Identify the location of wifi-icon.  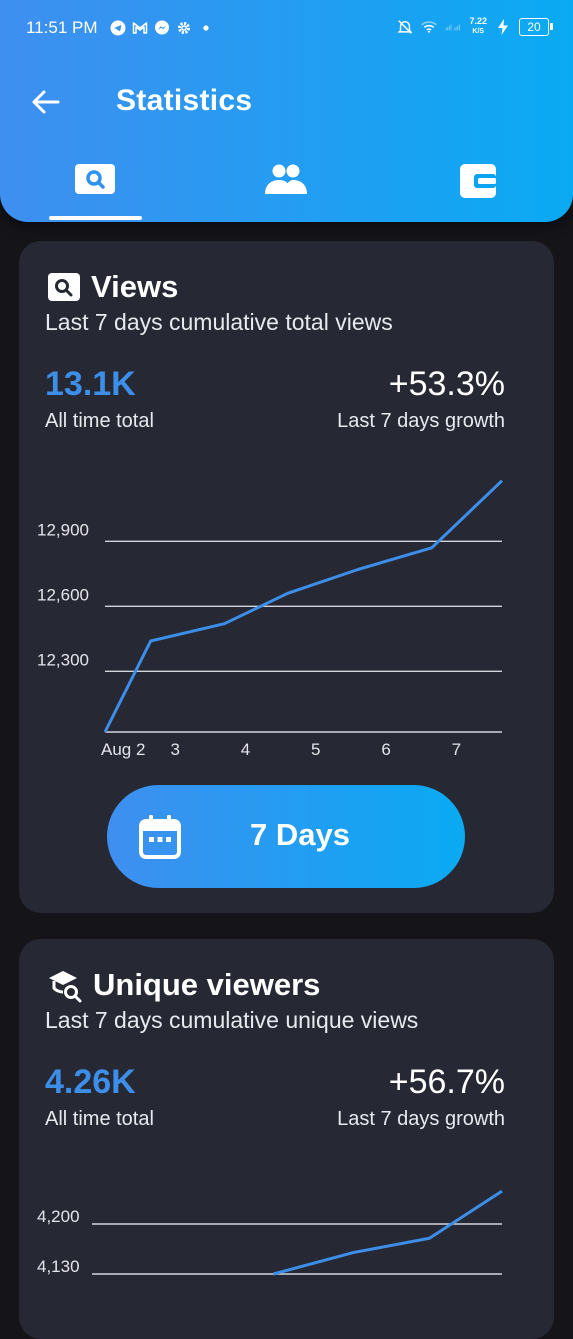
(429, 27).